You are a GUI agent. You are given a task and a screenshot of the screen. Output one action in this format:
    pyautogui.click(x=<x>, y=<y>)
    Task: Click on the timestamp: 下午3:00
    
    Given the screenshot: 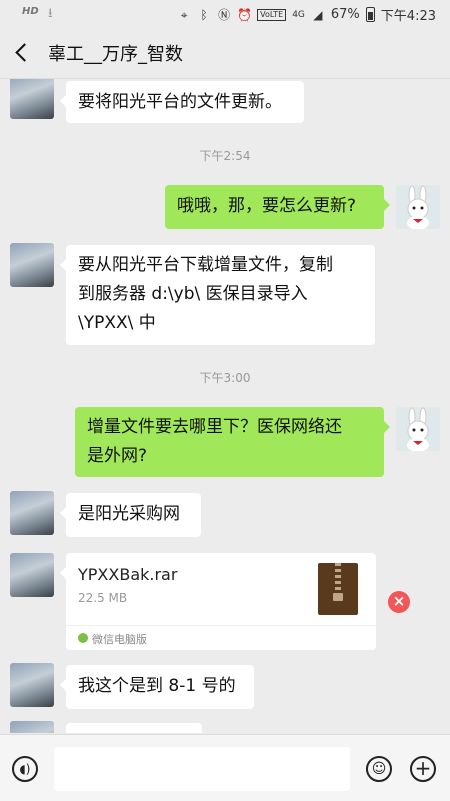 What is the action you would take?
    pyautogui.click(x=225, y=378)
    